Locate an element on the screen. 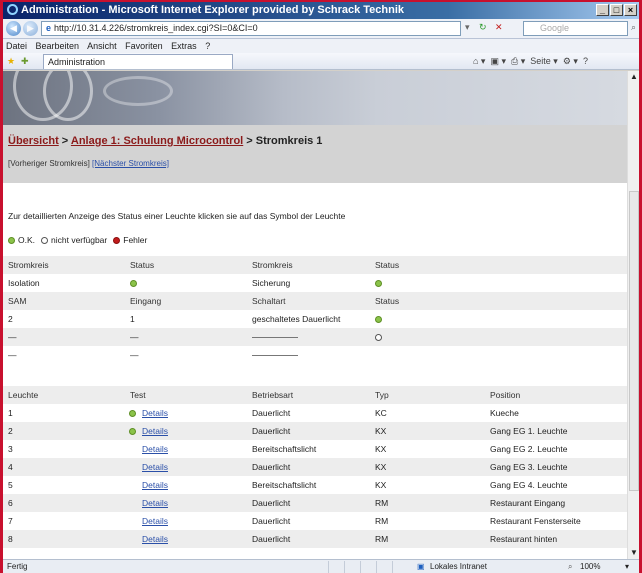  table-cell: Restaurant Fensterseite is located at coordinates (535, 521).